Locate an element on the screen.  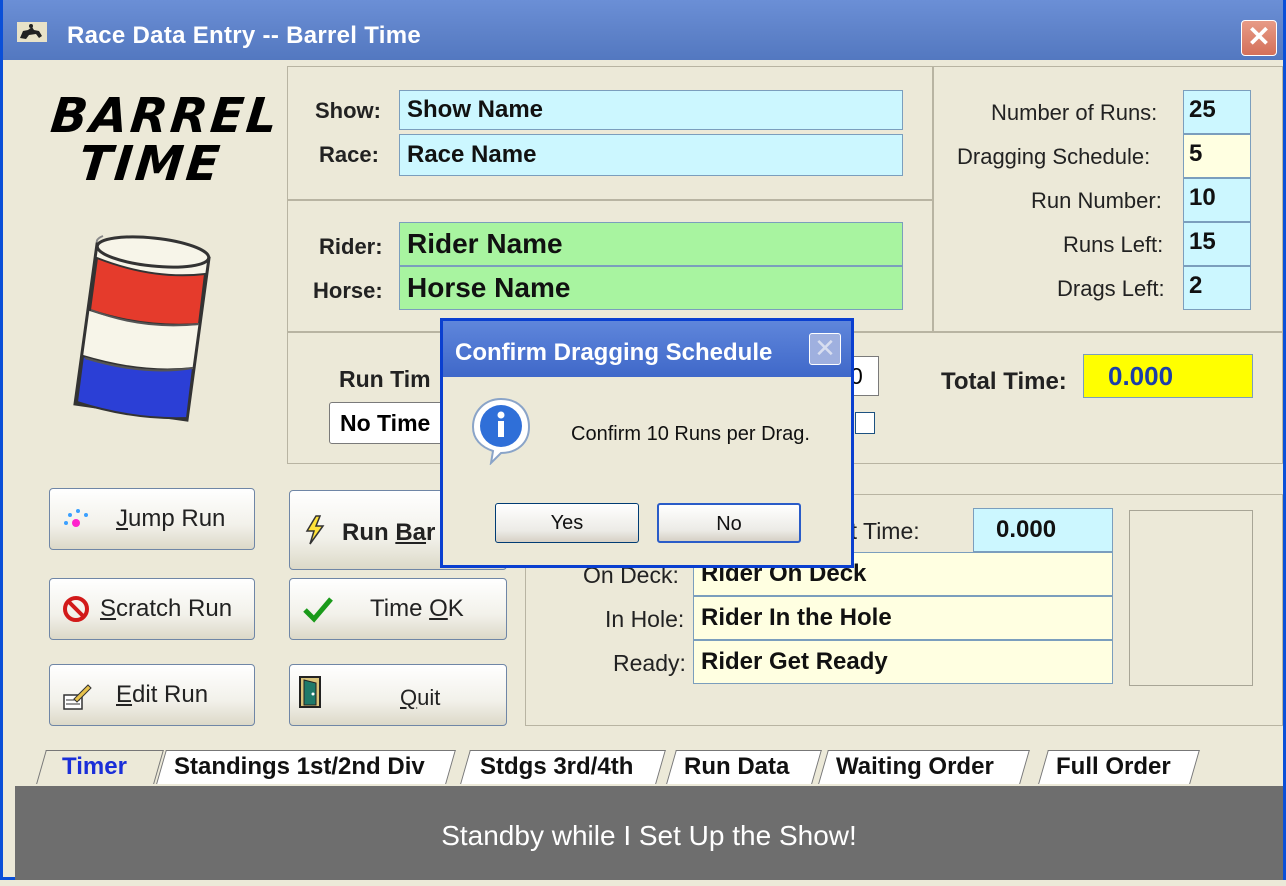
no-time-field: No Time is located at coordinates (389, 423).